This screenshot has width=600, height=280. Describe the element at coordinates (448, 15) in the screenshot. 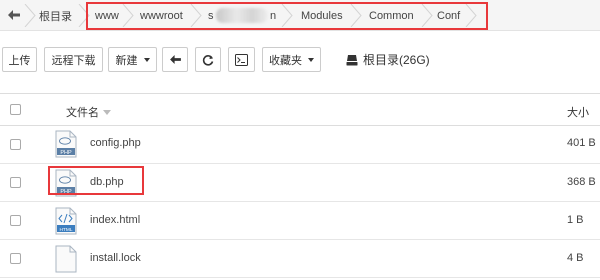

I see `breadcrumb-item-conf: Conf` at that location.